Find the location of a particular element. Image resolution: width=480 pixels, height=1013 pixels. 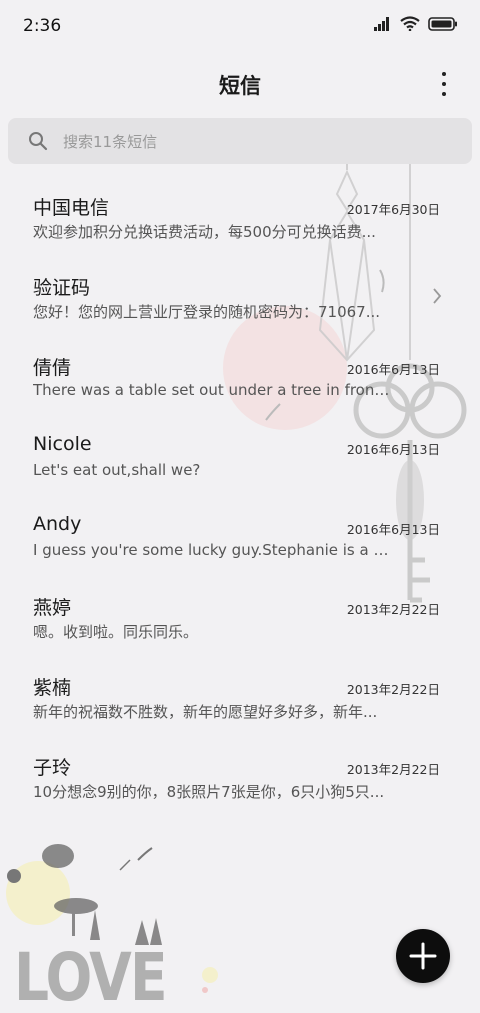

message-sender: 中国电信 is located at coordinates (71, 208).